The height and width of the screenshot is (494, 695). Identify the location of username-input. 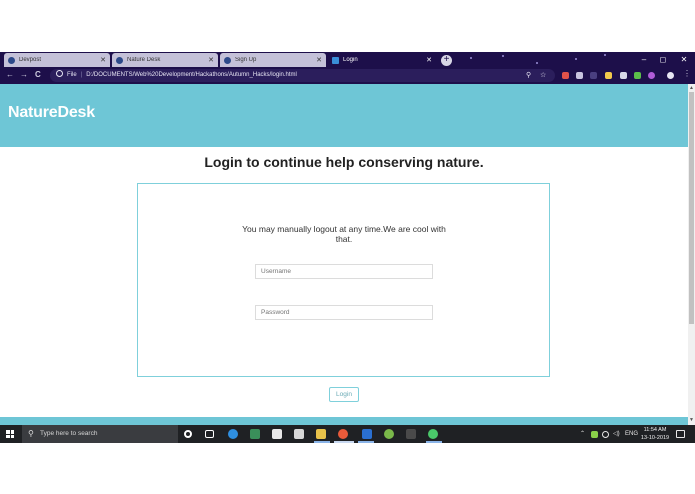
(344, 271).